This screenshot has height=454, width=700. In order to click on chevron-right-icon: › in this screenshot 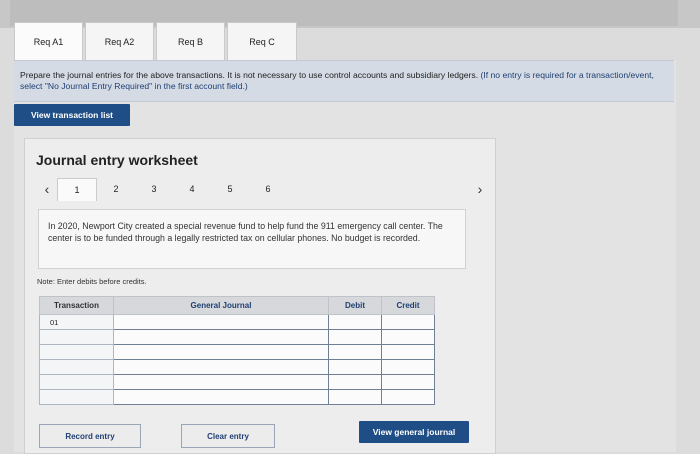, I will do `click(480, 189)`.